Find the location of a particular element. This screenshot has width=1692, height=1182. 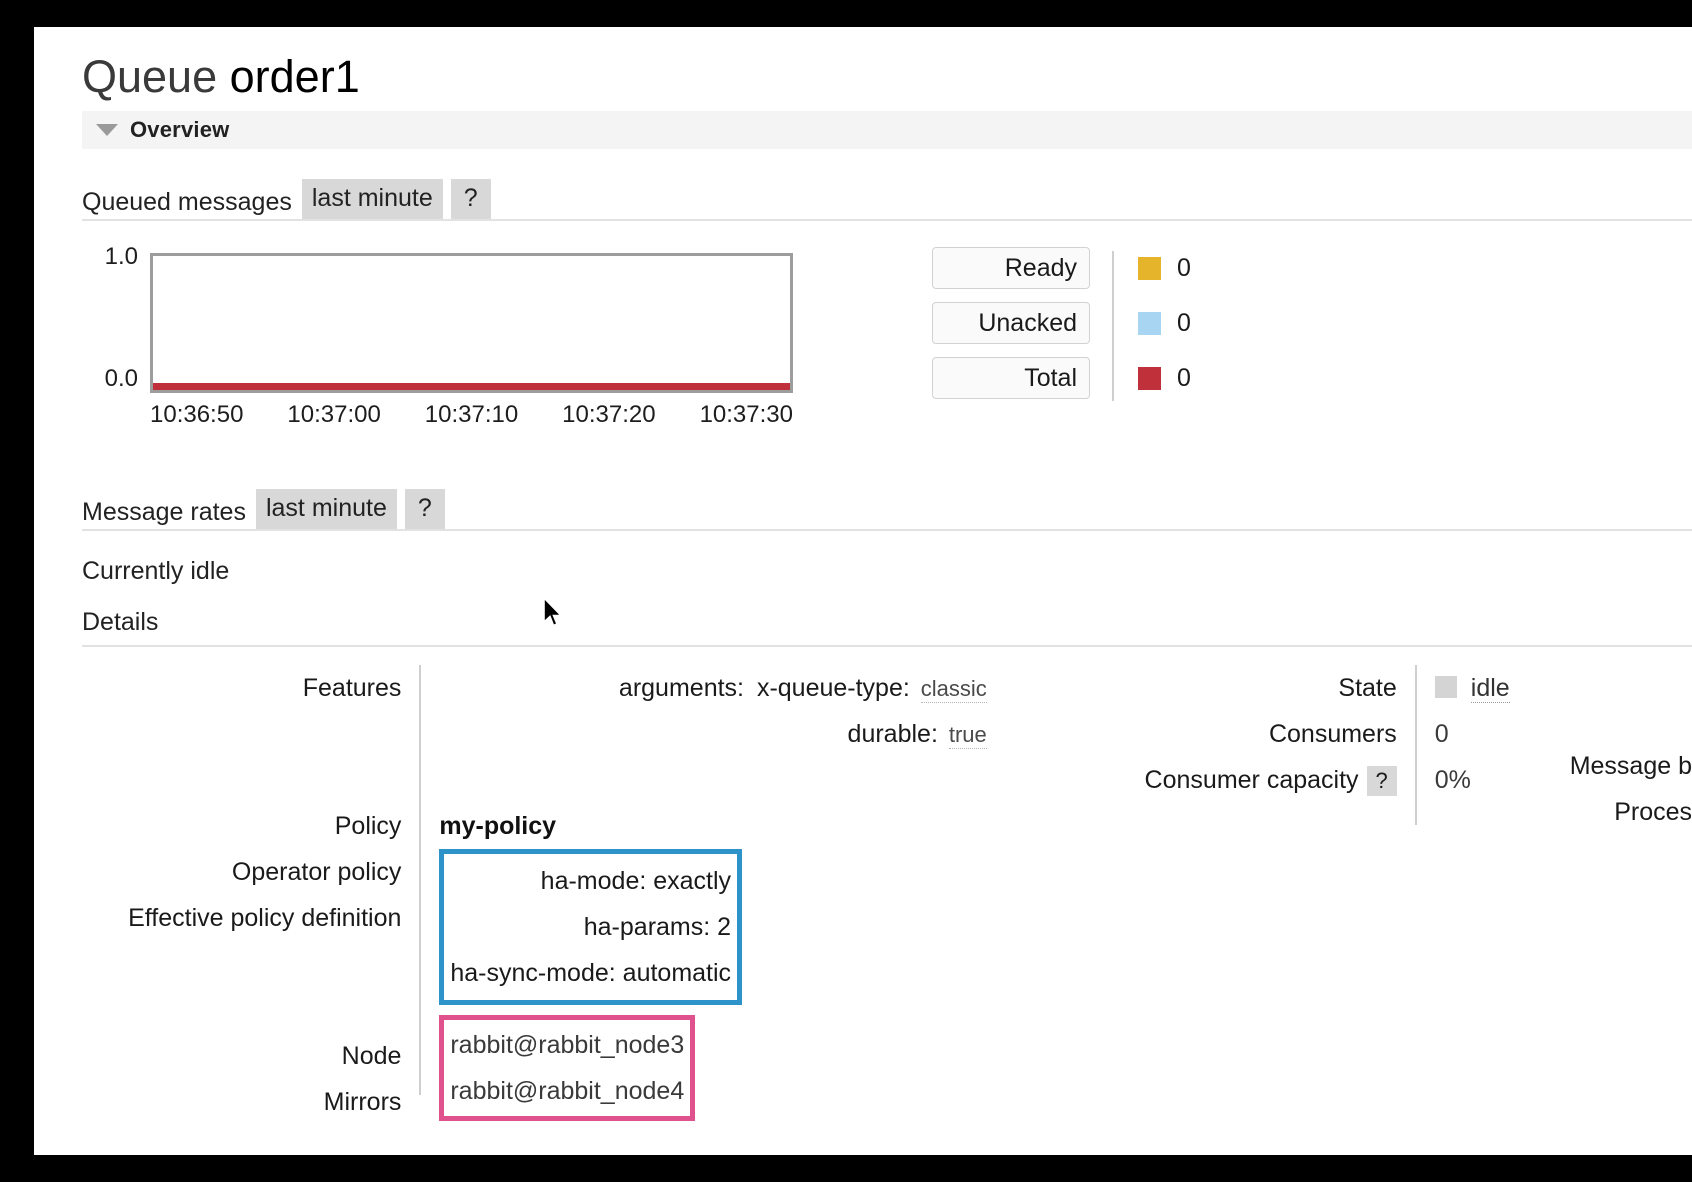

state-value-row: idle is located at coordinates (1472, 688).